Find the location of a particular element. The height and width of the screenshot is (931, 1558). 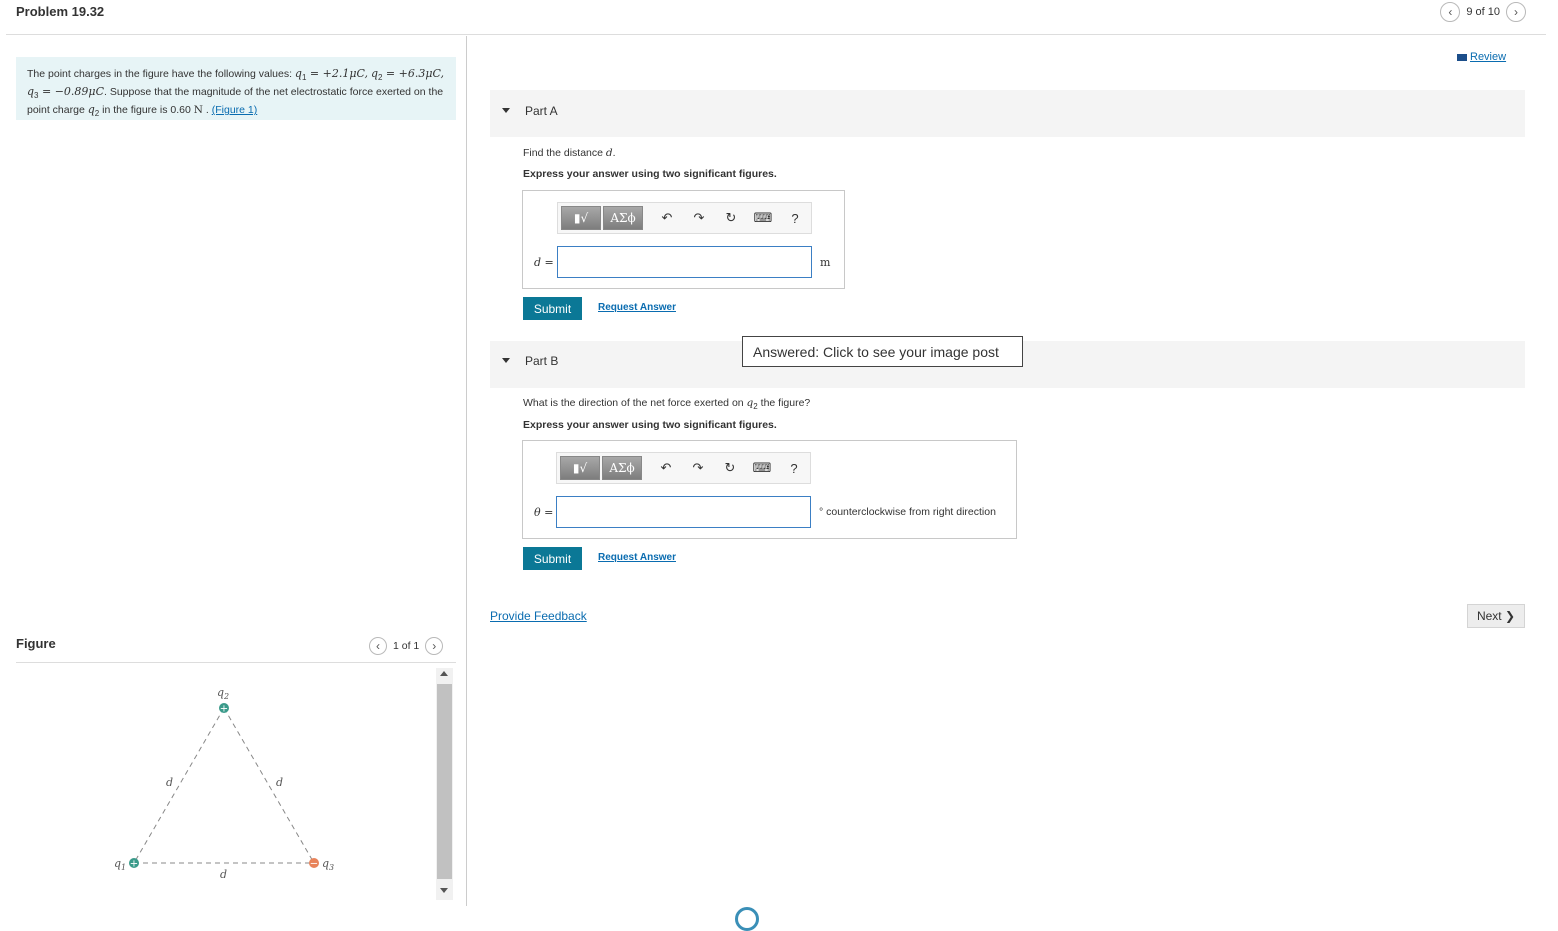

problem-text-3: in the figure is 0.60 is located at coordinates (146, 110).